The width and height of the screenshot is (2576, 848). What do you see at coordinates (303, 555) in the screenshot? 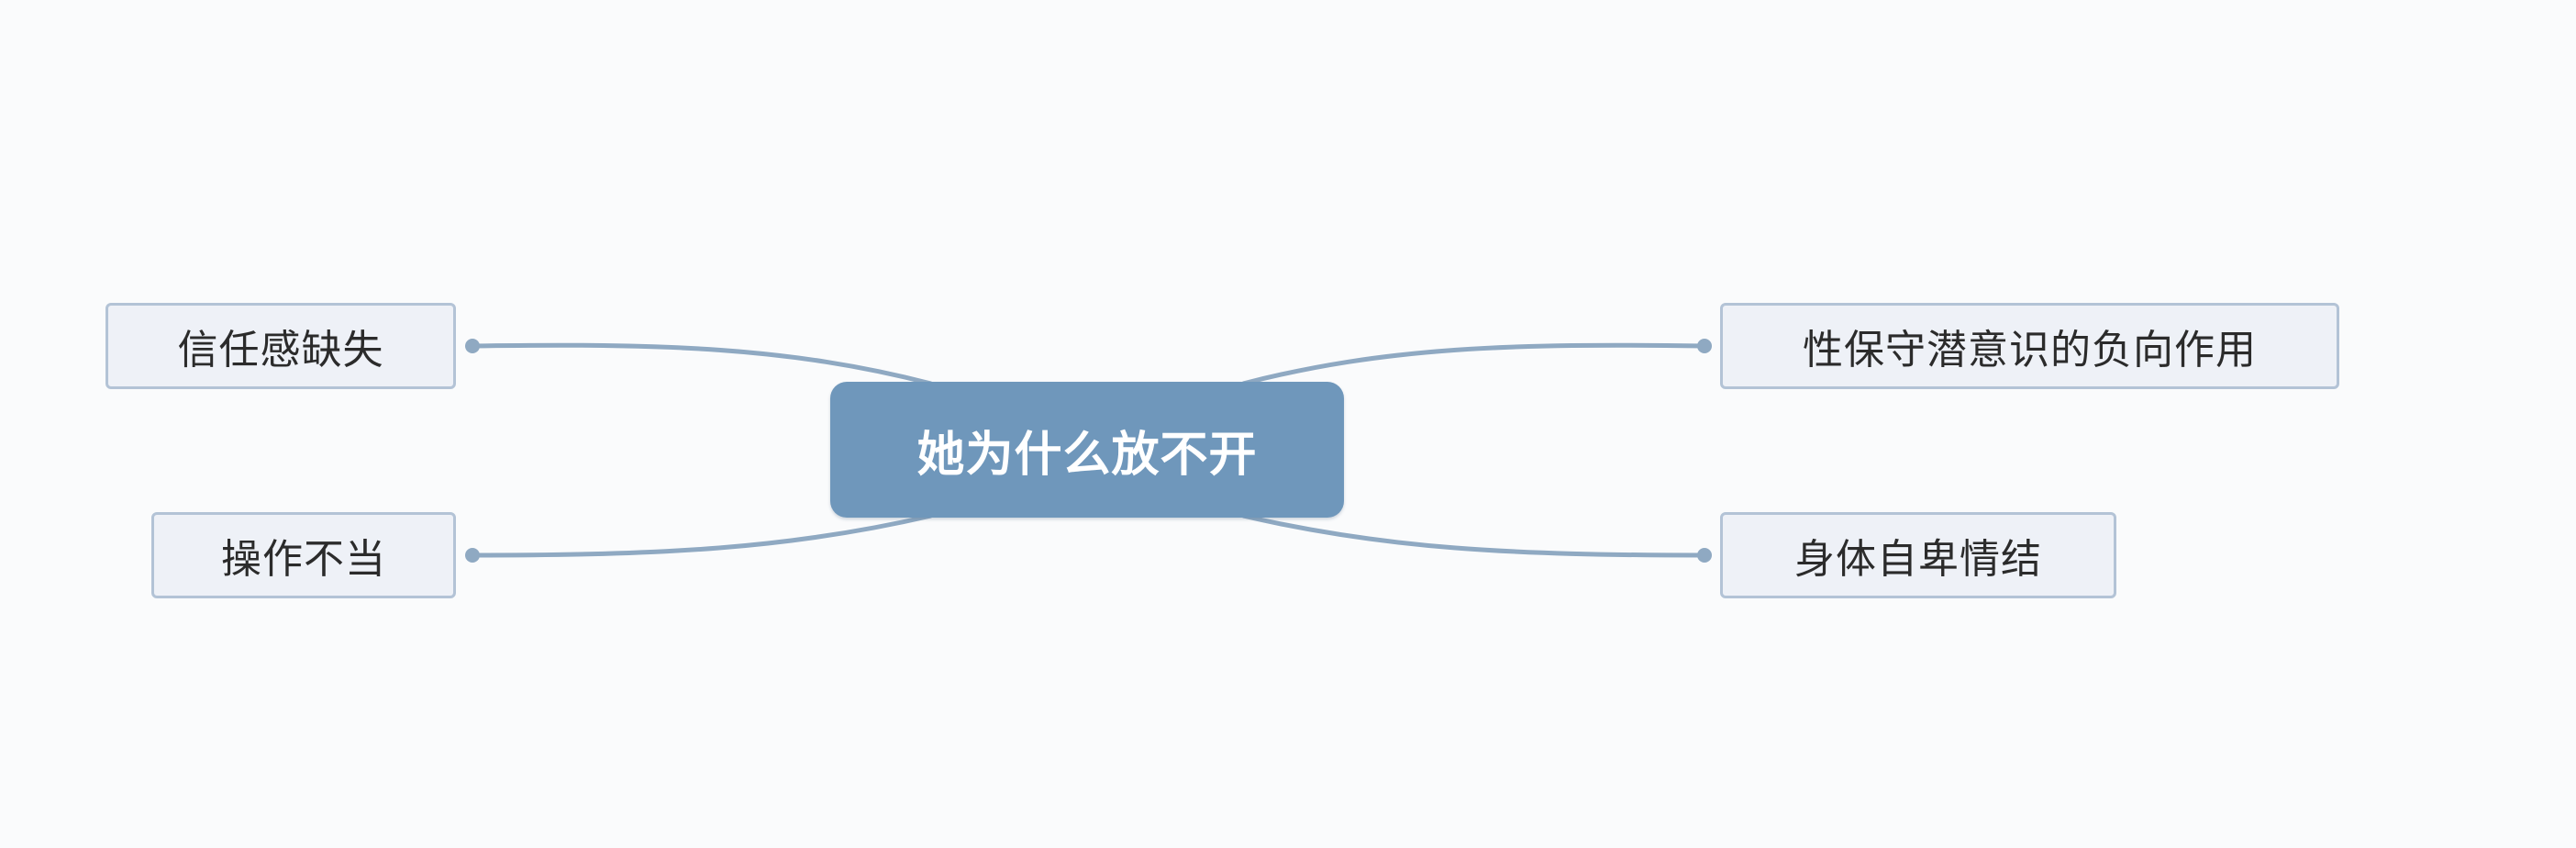
I see `branch-topic-operation: 操作不当` at bounding box center [303, 555].